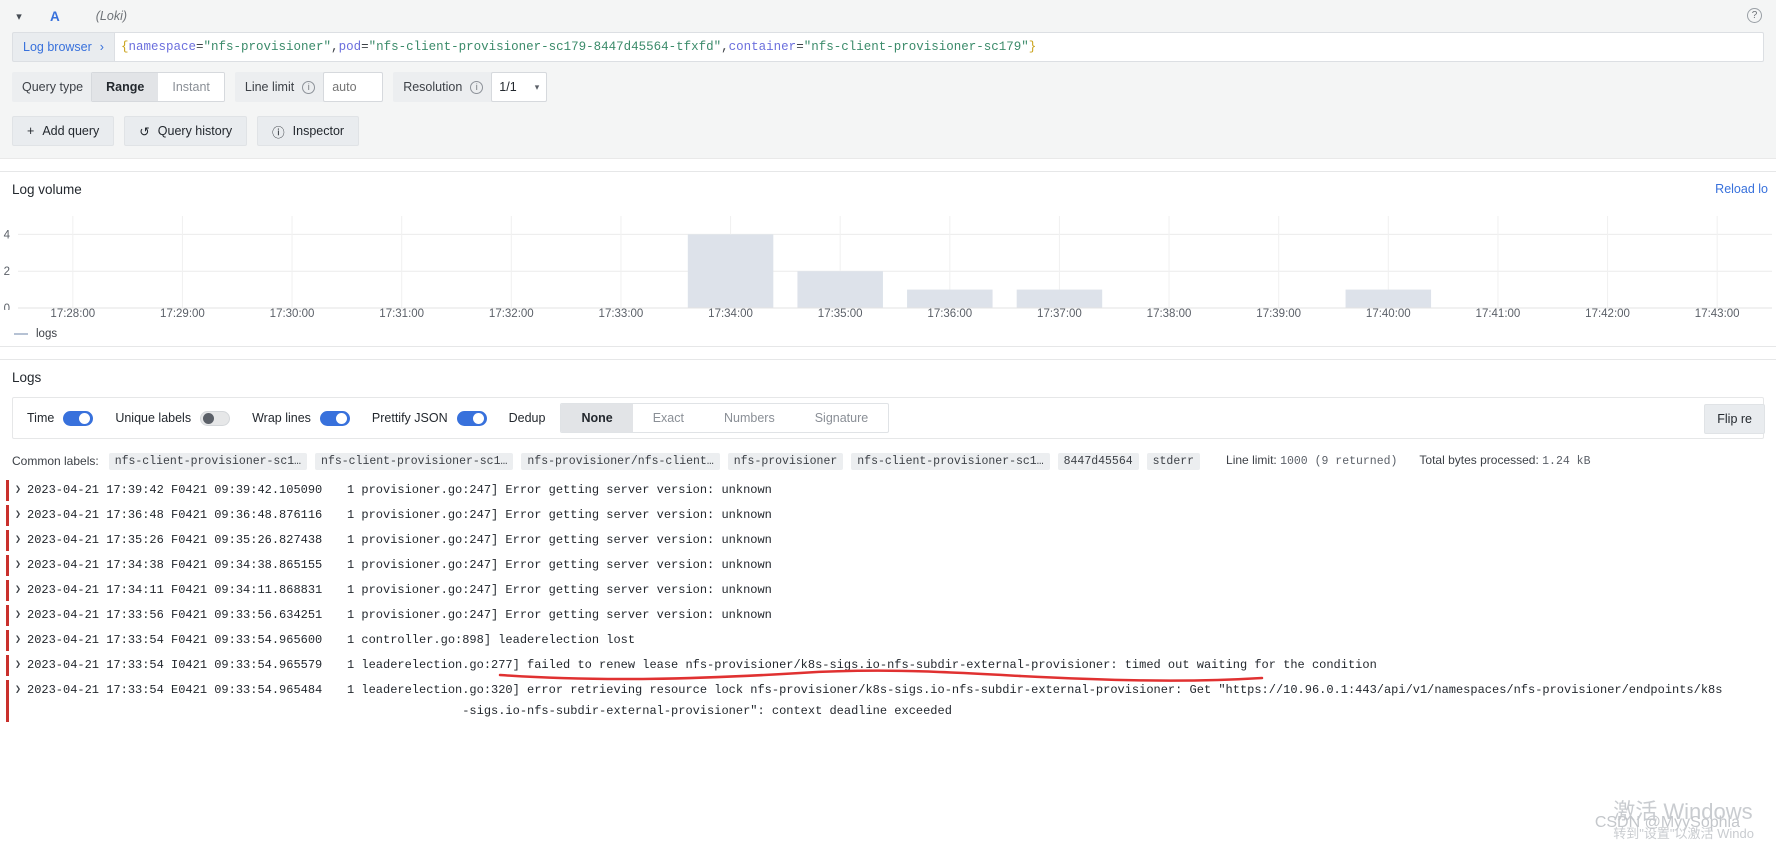 This screenshot has width=1776, height=858. I want to click on unique-labels-toggle, so click(215, 418).